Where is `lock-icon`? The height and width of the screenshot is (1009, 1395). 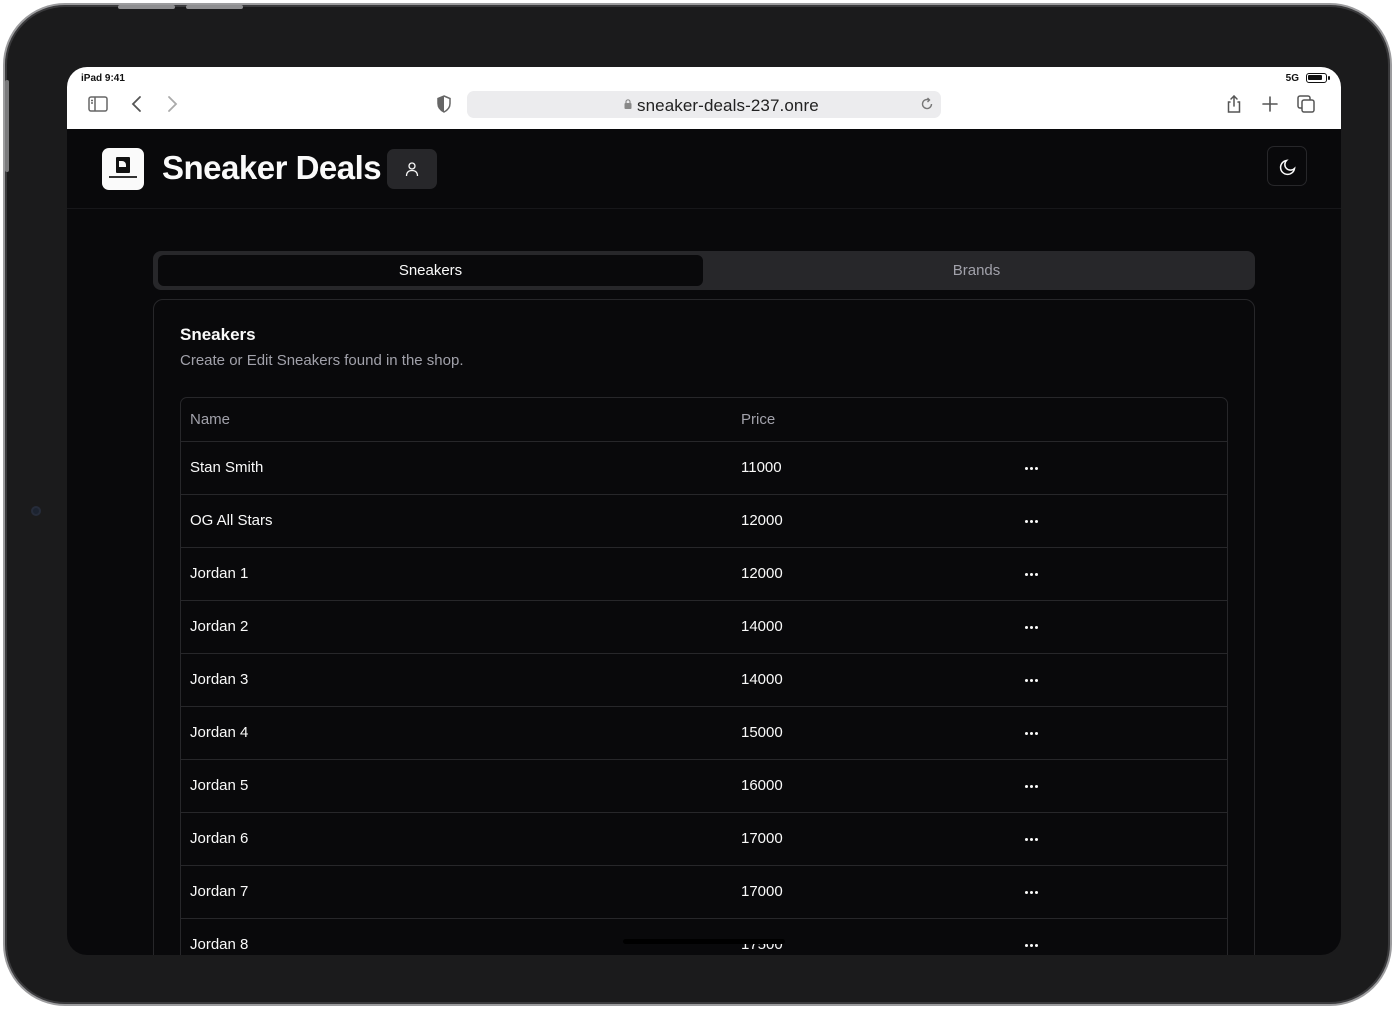 lock-icon is located at coordinates (628, 104).